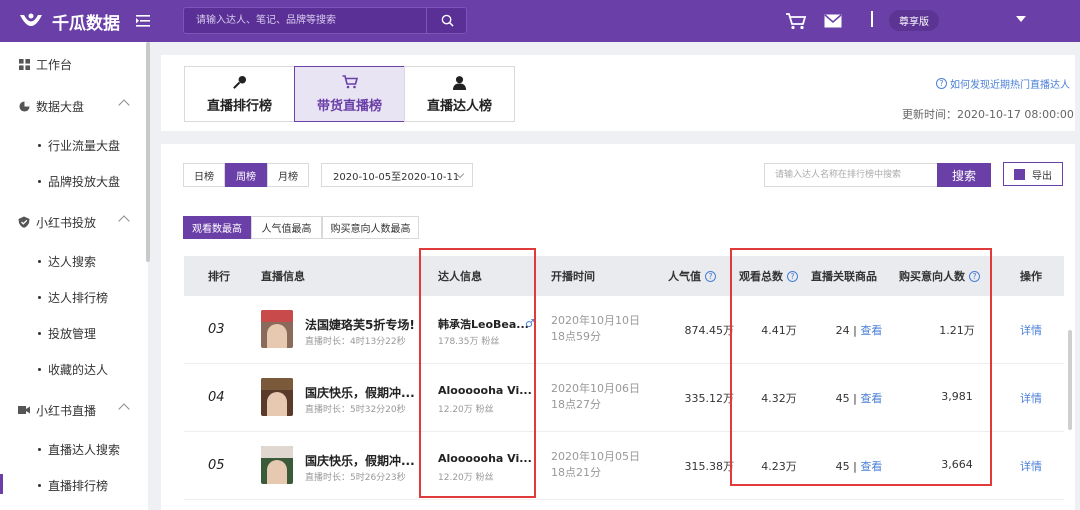  I want to click on start-time: 2020年10月10日 18点59分, so click(595, 329).